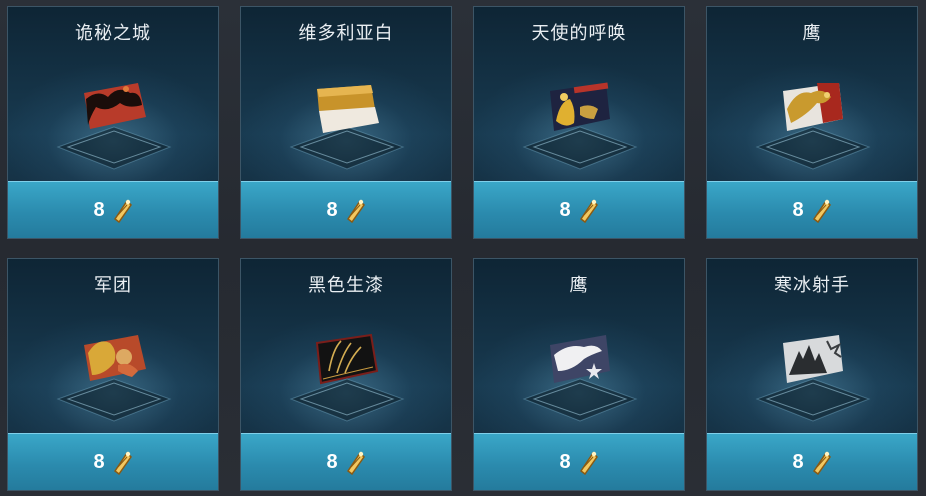 This screenshot has width=926, height=496. I want to click on camo-card-6: 黑色生漆 8, so click(346, 374).